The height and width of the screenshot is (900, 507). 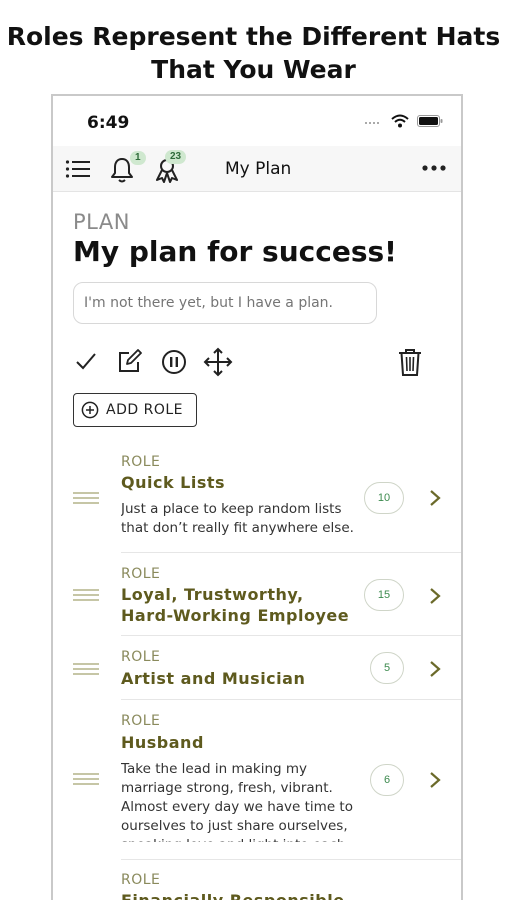 What do you see at coordinates (162, 742) in the screenshot?
I see `role-name: Husband` at bounding box center [162, 742].